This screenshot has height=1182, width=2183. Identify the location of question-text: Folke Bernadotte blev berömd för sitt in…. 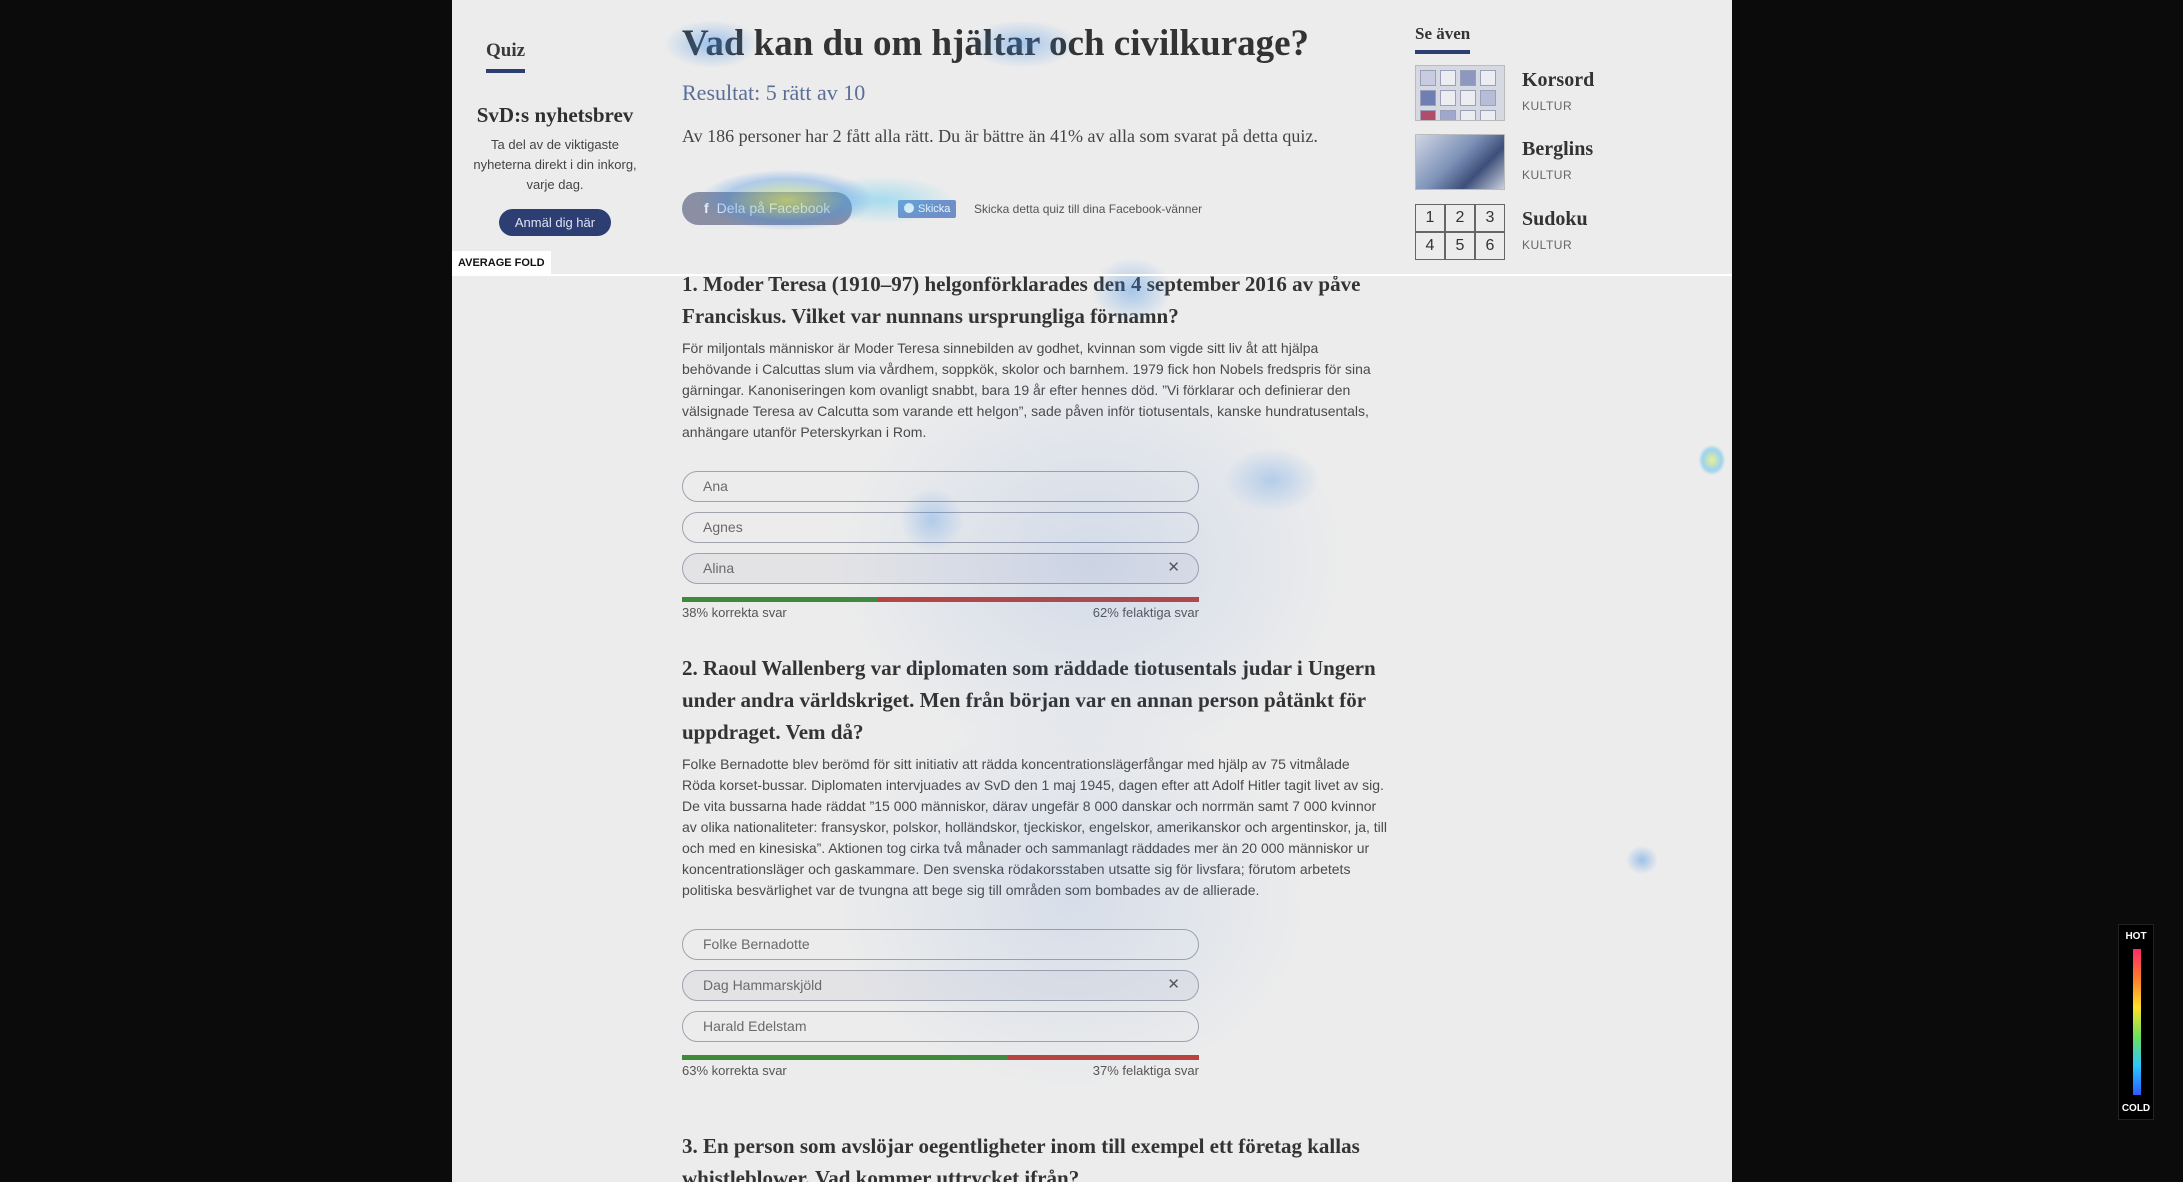
(1035, 827).